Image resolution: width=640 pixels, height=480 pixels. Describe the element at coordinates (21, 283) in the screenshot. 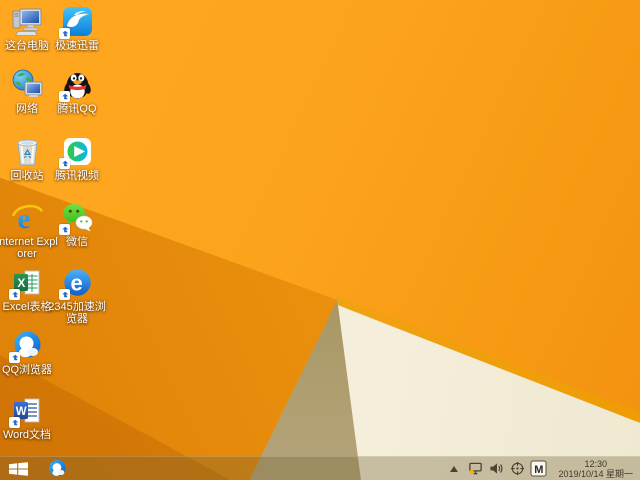

I see `svg-text: X` at that location.